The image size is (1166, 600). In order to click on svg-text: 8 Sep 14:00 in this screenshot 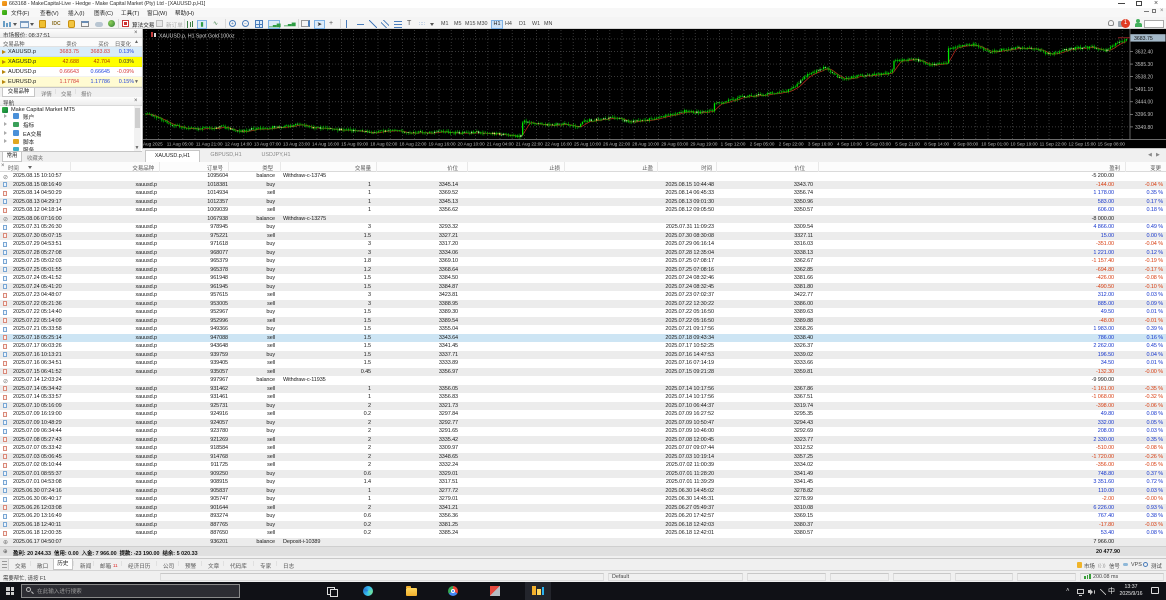, I will do `click(936, 143)`.